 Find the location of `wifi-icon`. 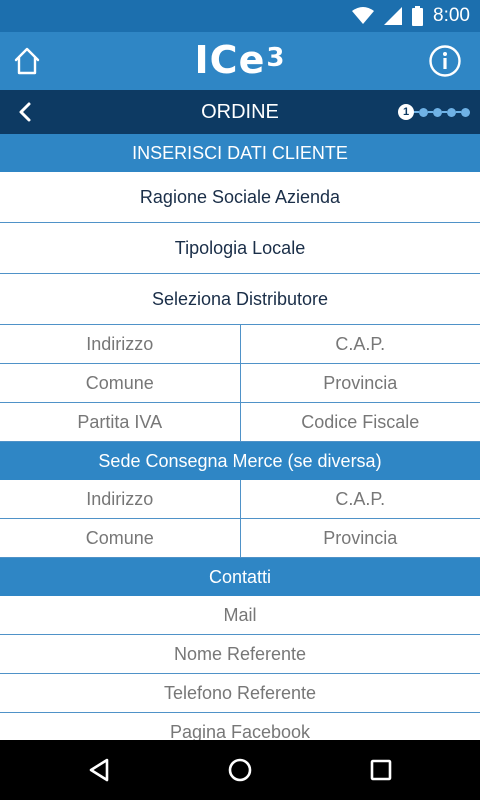

wifi-icon is located at coordinates (363, 15).